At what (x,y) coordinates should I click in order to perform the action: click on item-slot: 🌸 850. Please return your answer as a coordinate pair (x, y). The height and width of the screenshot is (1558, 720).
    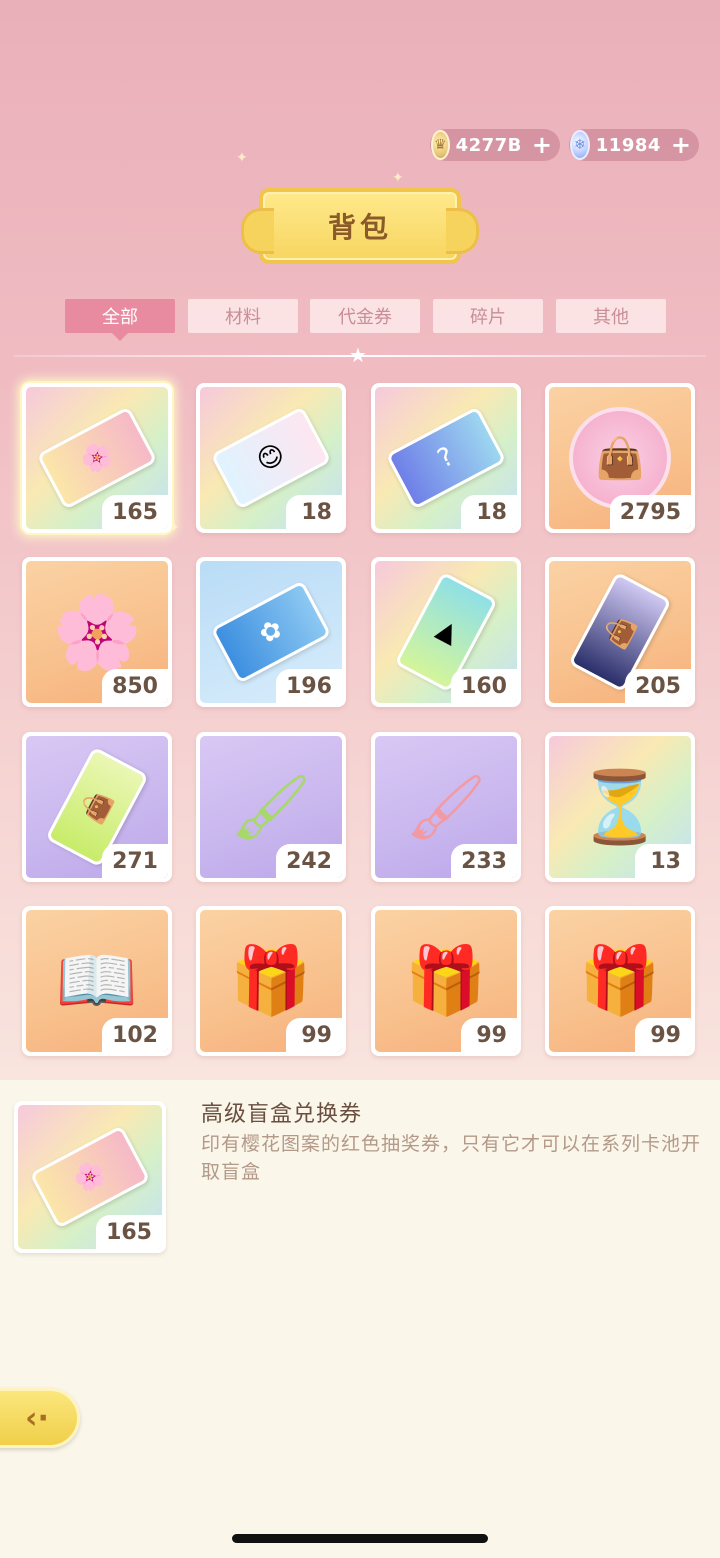
    Looking at the image, I should click on (97, 632).